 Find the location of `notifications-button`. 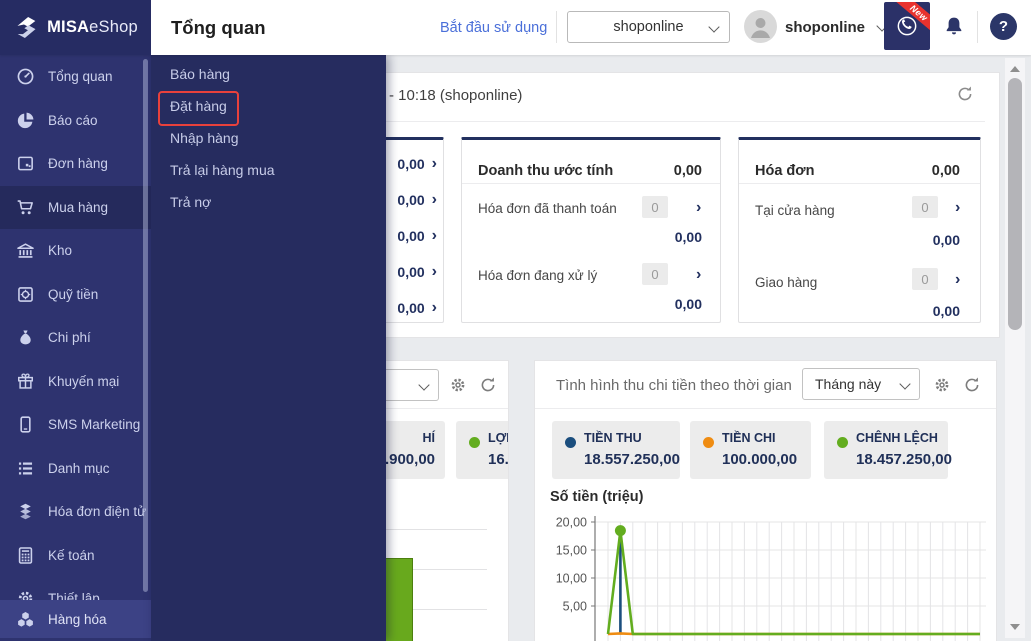

notifications-button is located at coordinates (954, 27).